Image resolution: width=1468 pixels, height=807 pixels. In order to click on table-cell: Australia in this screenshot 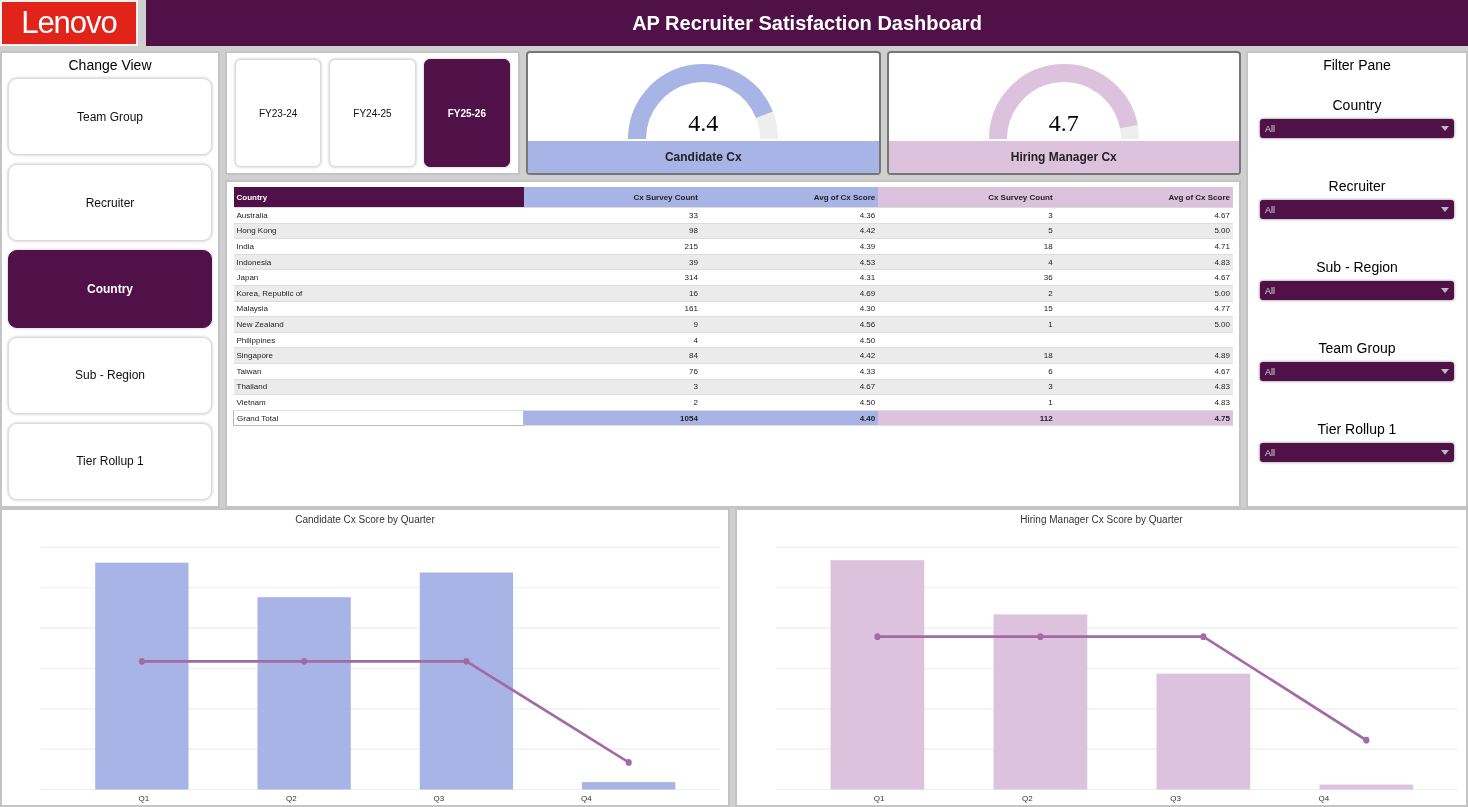, I will do `click(378, 215)`.